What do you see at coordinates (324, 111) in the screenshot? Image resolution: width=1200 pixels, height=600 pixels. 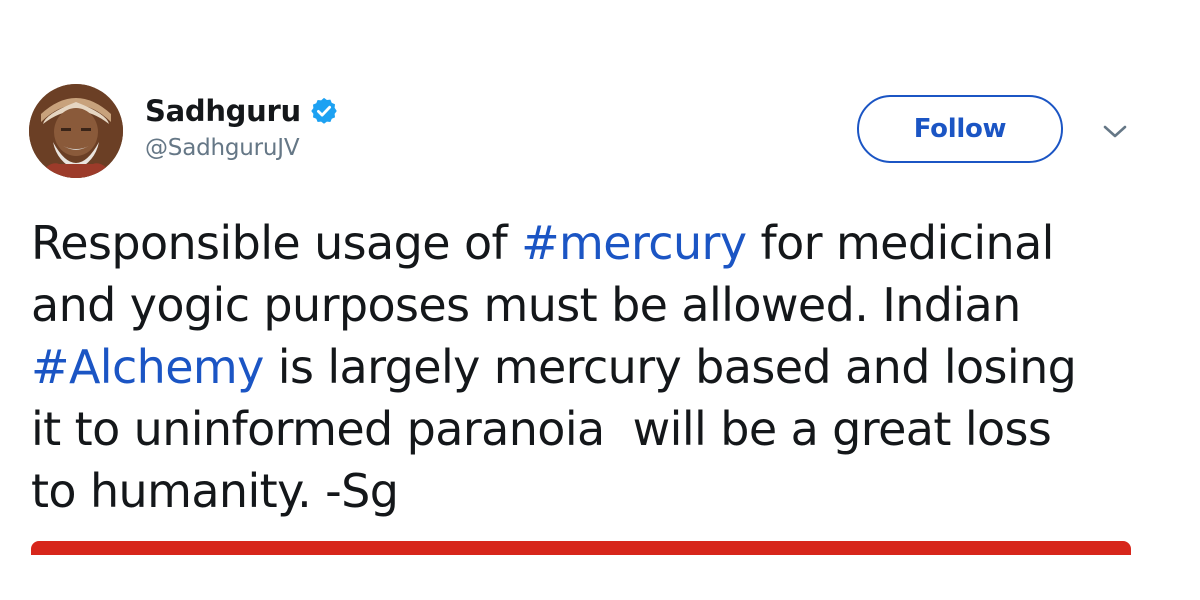 I see `verified-badge-icon` at bounding box center [324, 111].